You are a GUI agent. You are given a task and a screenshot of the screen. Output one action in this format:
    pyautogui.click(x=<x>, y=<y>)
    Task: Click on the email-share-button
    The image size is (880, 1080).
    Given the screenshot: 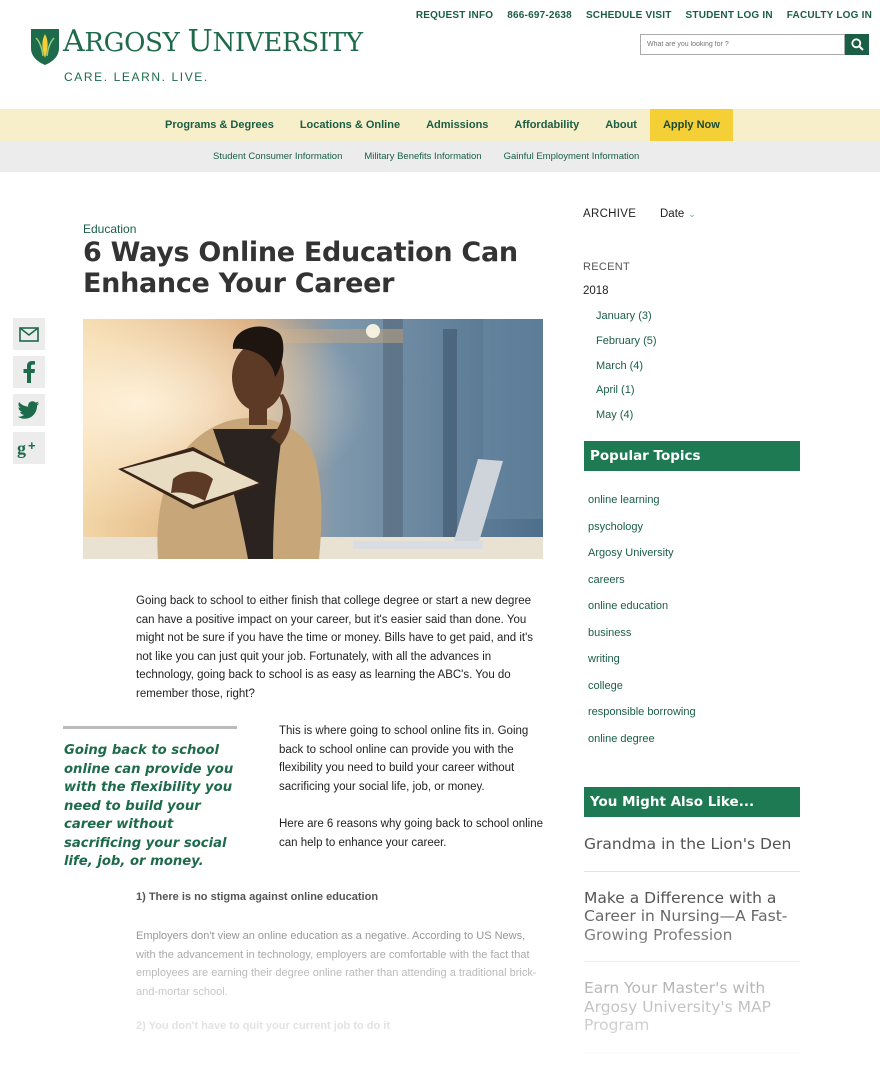 What is the action you would take?
    pyautogui.click(x=29, y=334)
    